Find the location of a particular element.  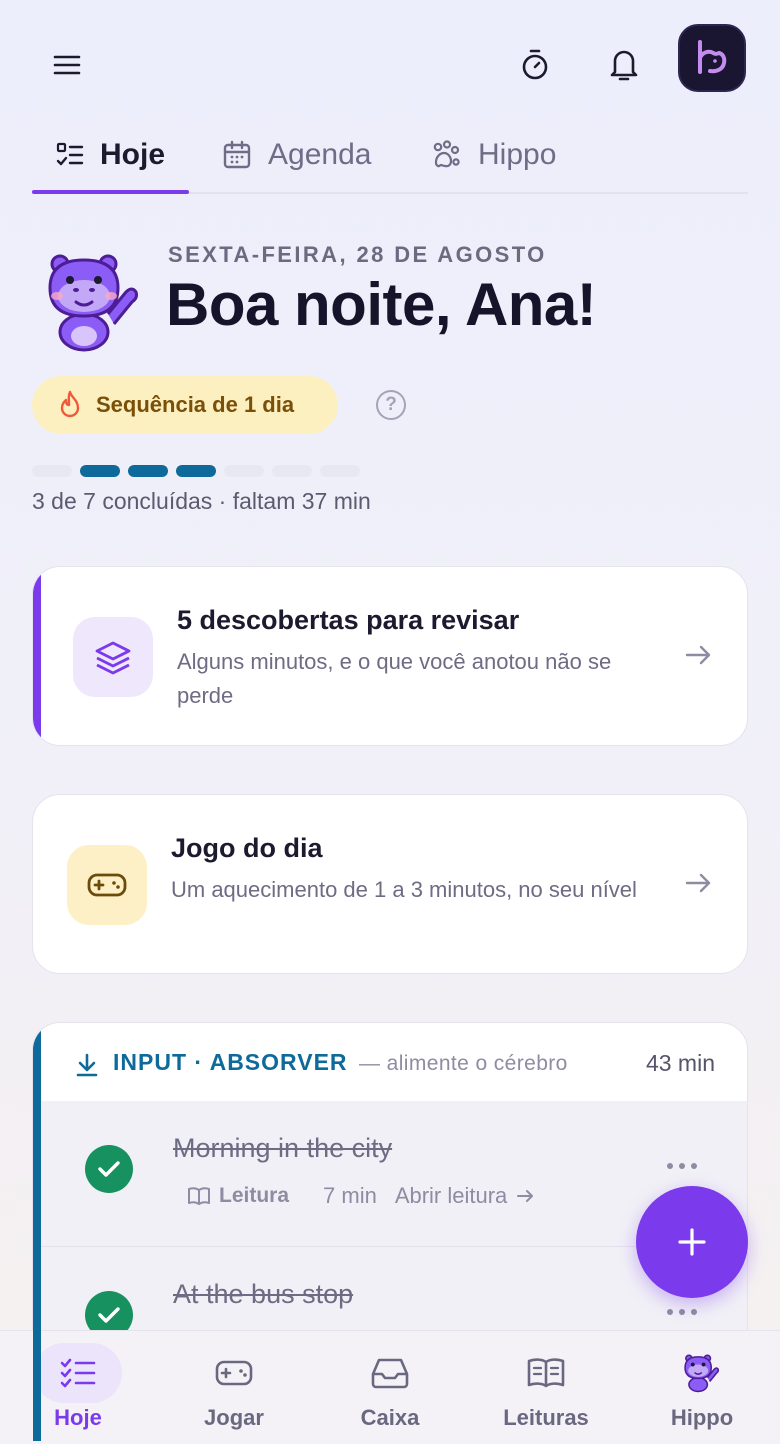

tab-agenda-label: Agenda is located at coordinates (320, 154).